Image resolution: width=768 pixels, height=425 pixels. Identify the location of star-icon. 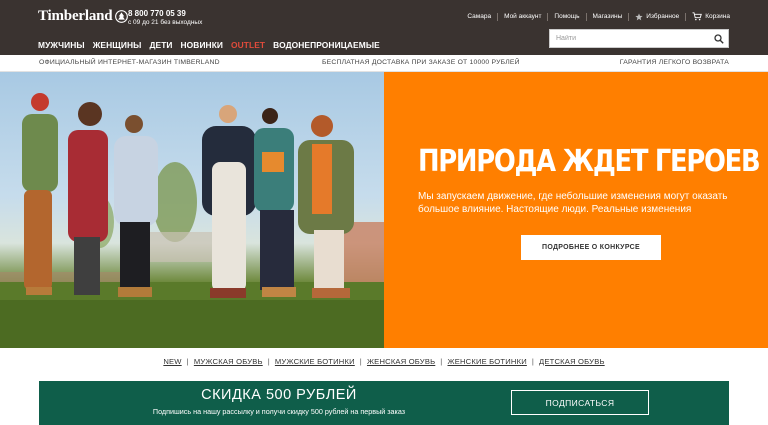
(639, 16).